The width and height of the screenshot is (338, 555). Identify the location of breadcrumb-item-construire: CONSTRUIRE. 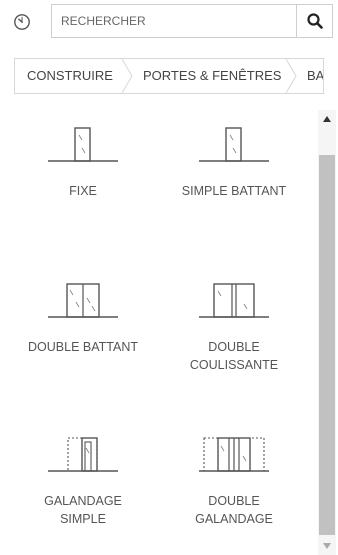
(70, 76).